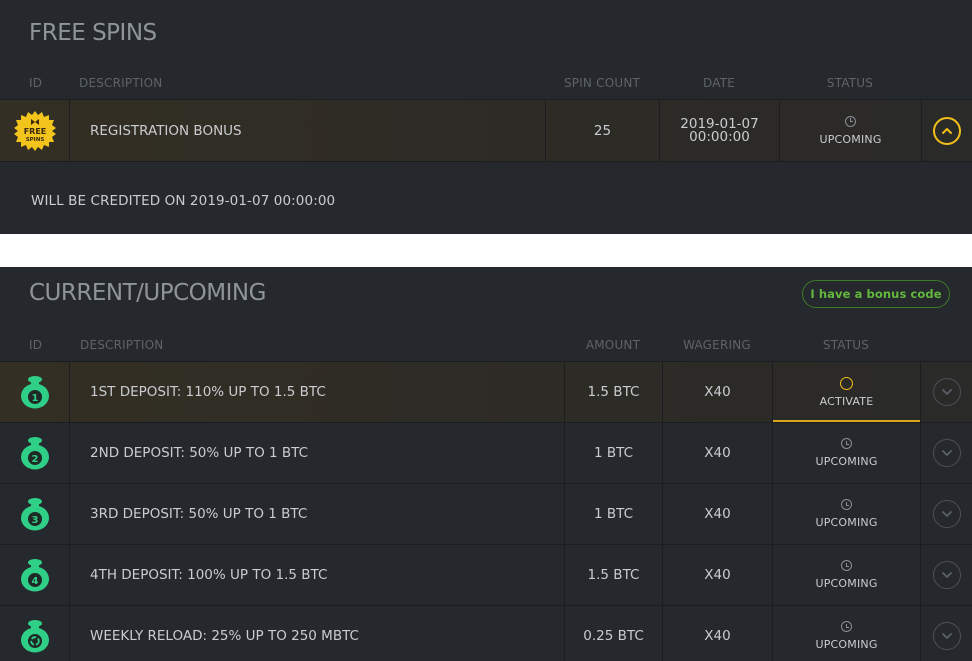 The width and height of the screenshot is (972, 661). I want to click on chevron-up-icon, so click(947, 130).